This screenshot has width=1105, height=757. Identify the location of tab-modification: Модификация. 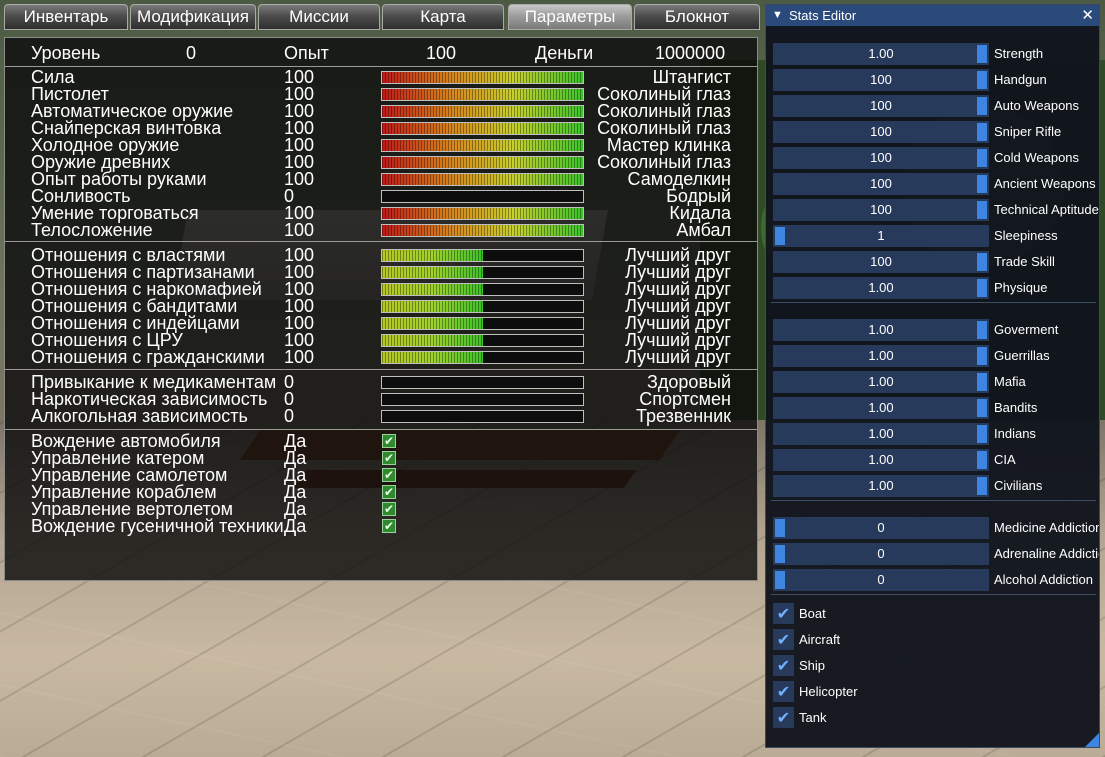
(193, 17).